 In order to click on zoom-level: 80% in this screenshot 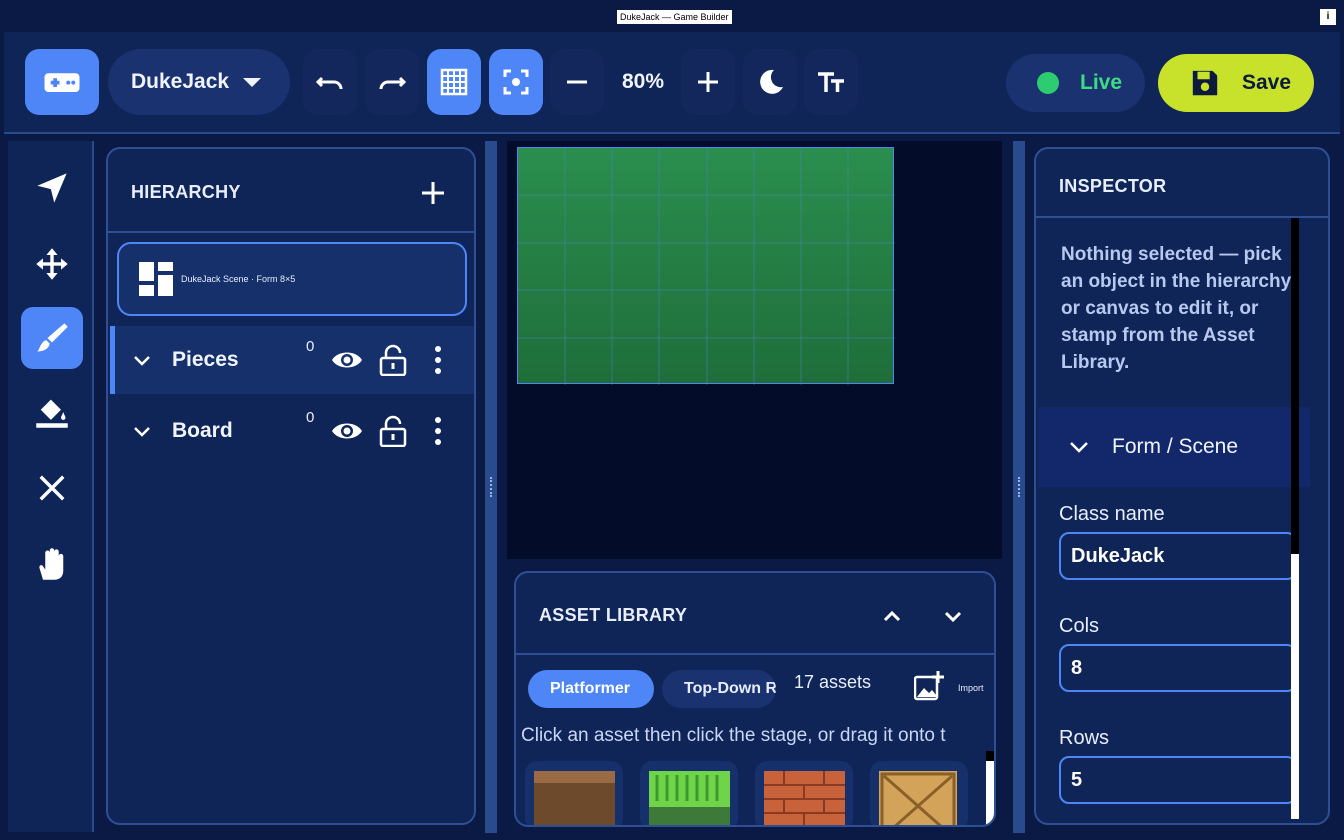, I will do `click(643, 81)`.